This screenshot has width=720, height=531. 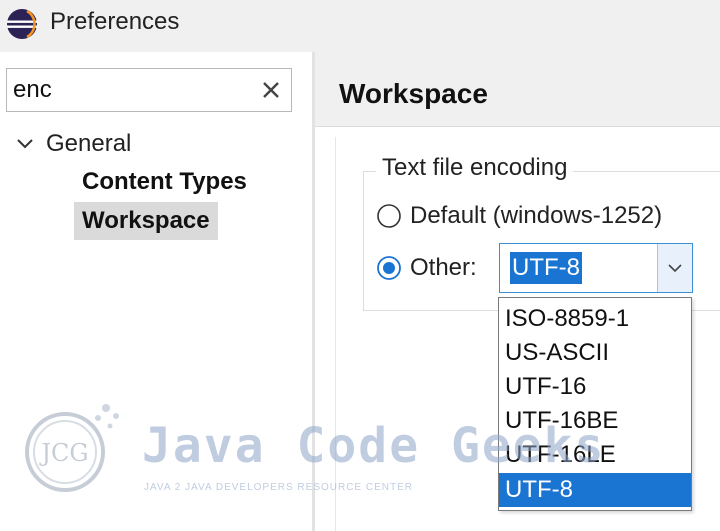 I want to click on dropdown-option-iso-8859-1: ISO-8859-1, so click(x=595, y=319).